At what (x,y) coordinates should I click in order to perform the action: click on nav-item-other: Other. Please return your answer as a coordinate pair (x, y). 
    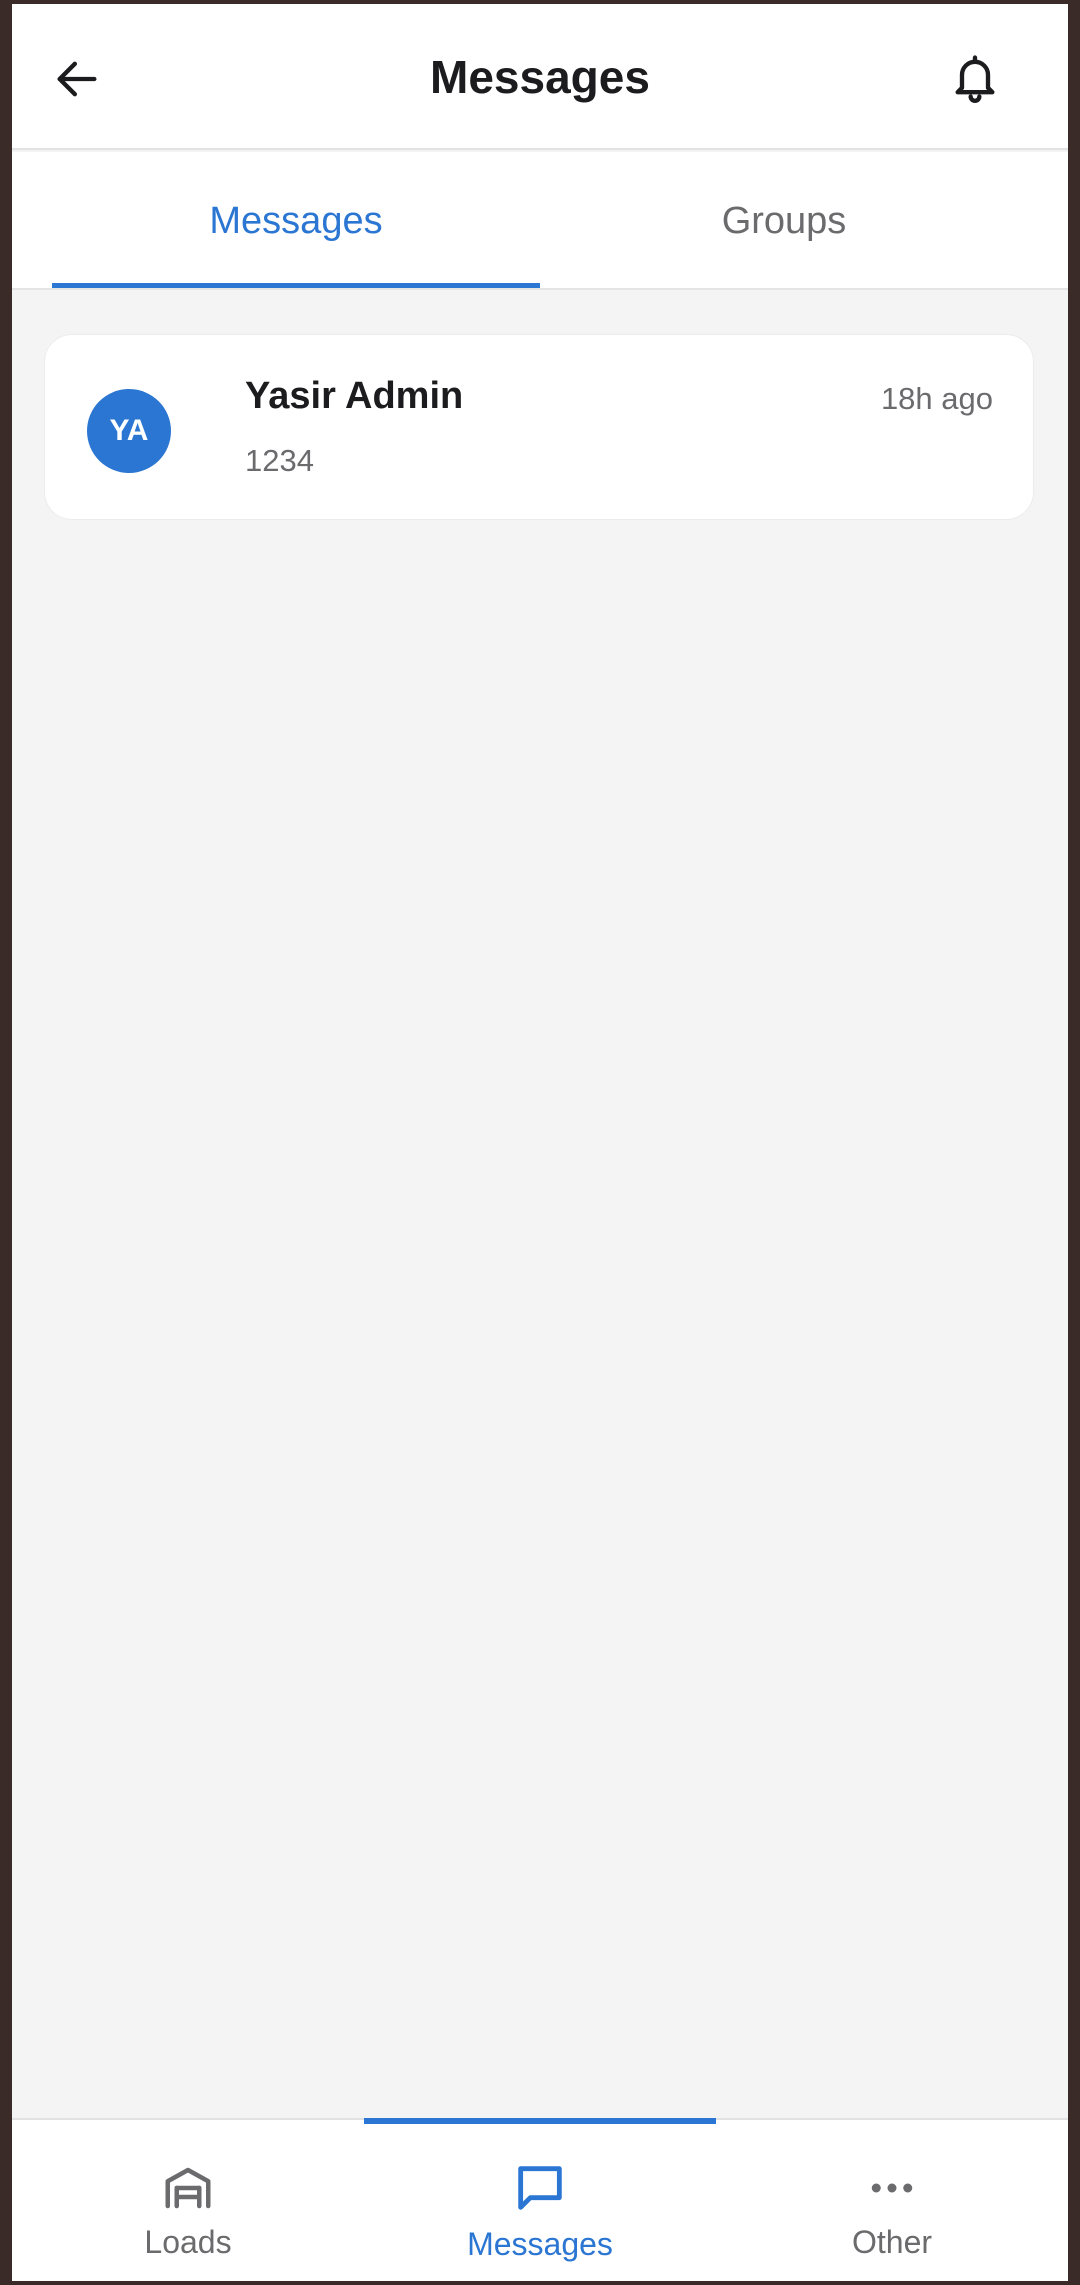
    Looking at the image, I should click on (892, 2200).